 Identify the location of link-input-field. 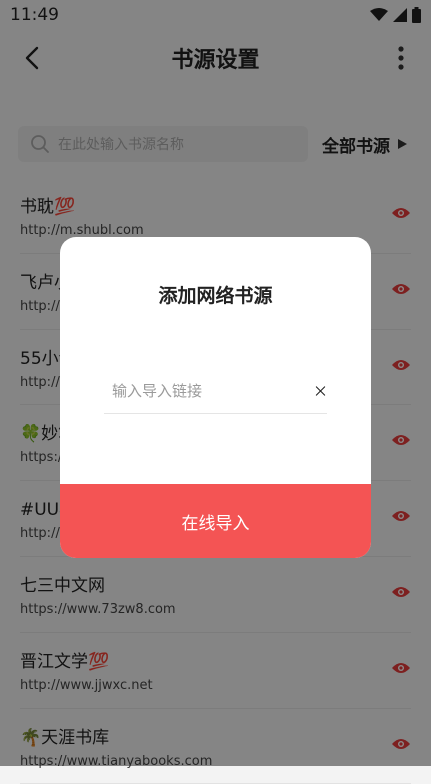
(215, 391).